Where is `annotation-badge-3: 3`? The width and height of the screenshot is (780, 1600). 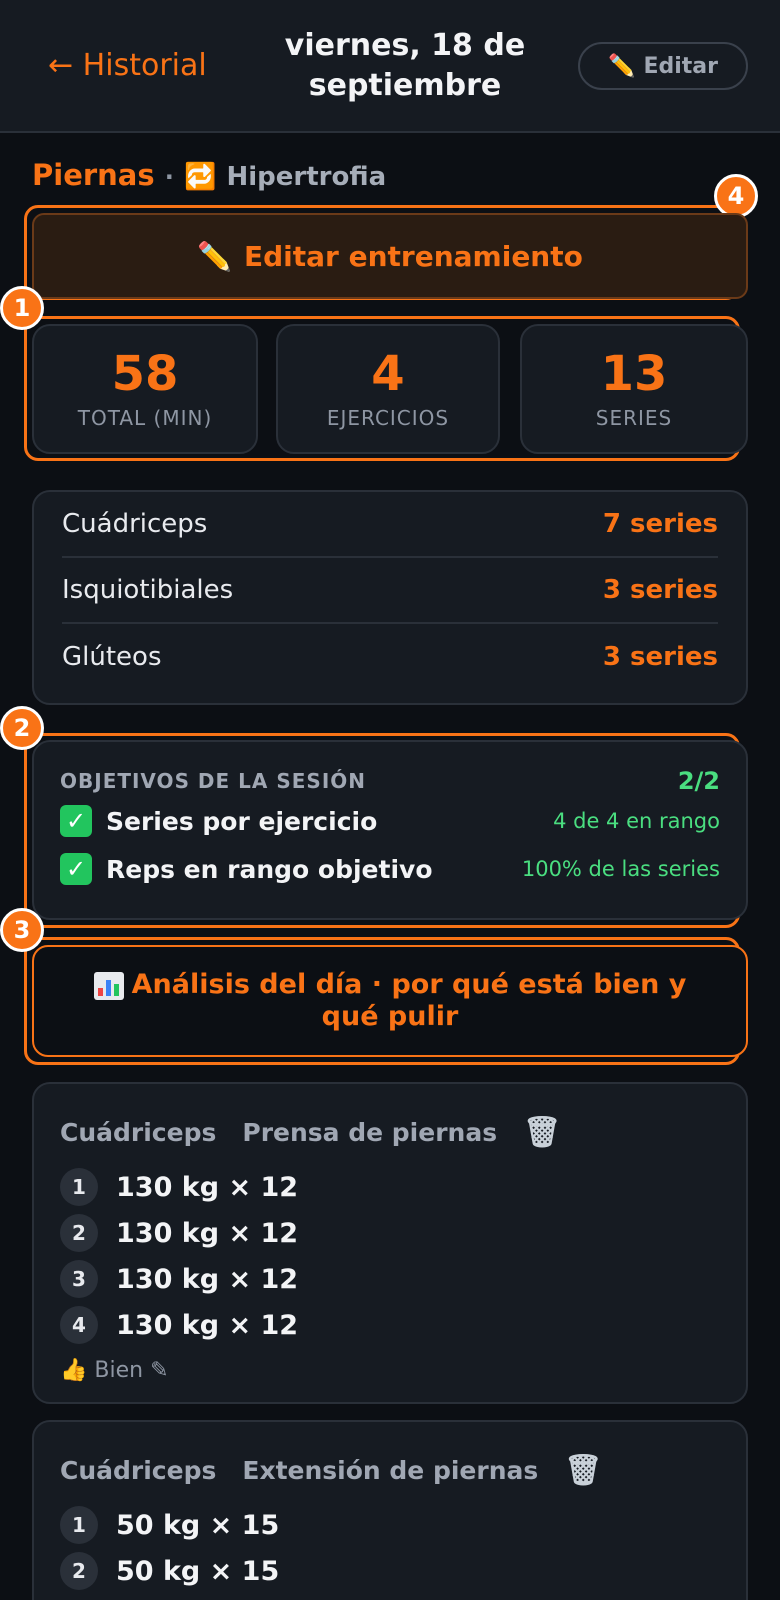
annotation-badge-3: 3 is located at coordinates (22, 930).